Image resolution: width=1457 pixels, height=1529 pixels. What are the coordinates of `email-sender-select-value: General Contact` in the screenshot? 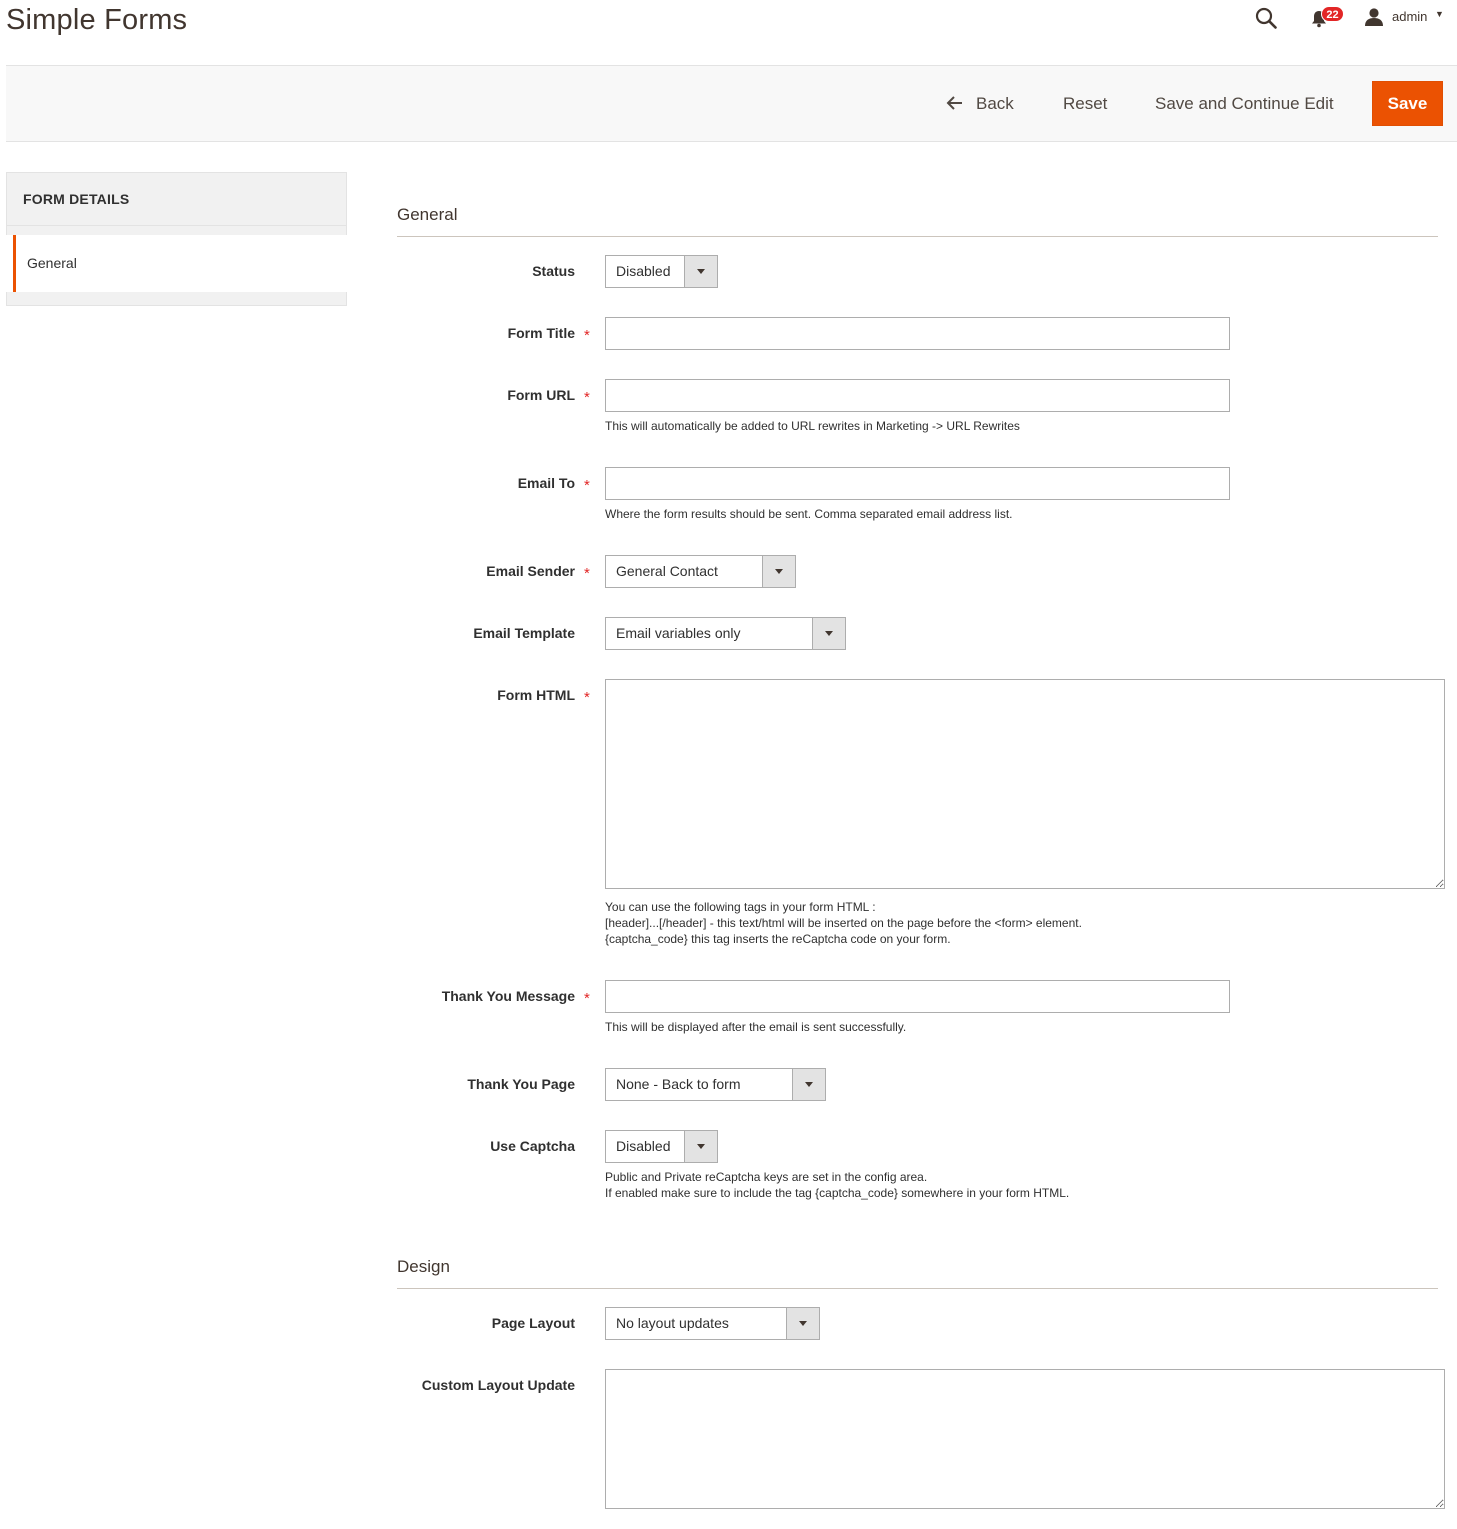 It's located at (667, 571).